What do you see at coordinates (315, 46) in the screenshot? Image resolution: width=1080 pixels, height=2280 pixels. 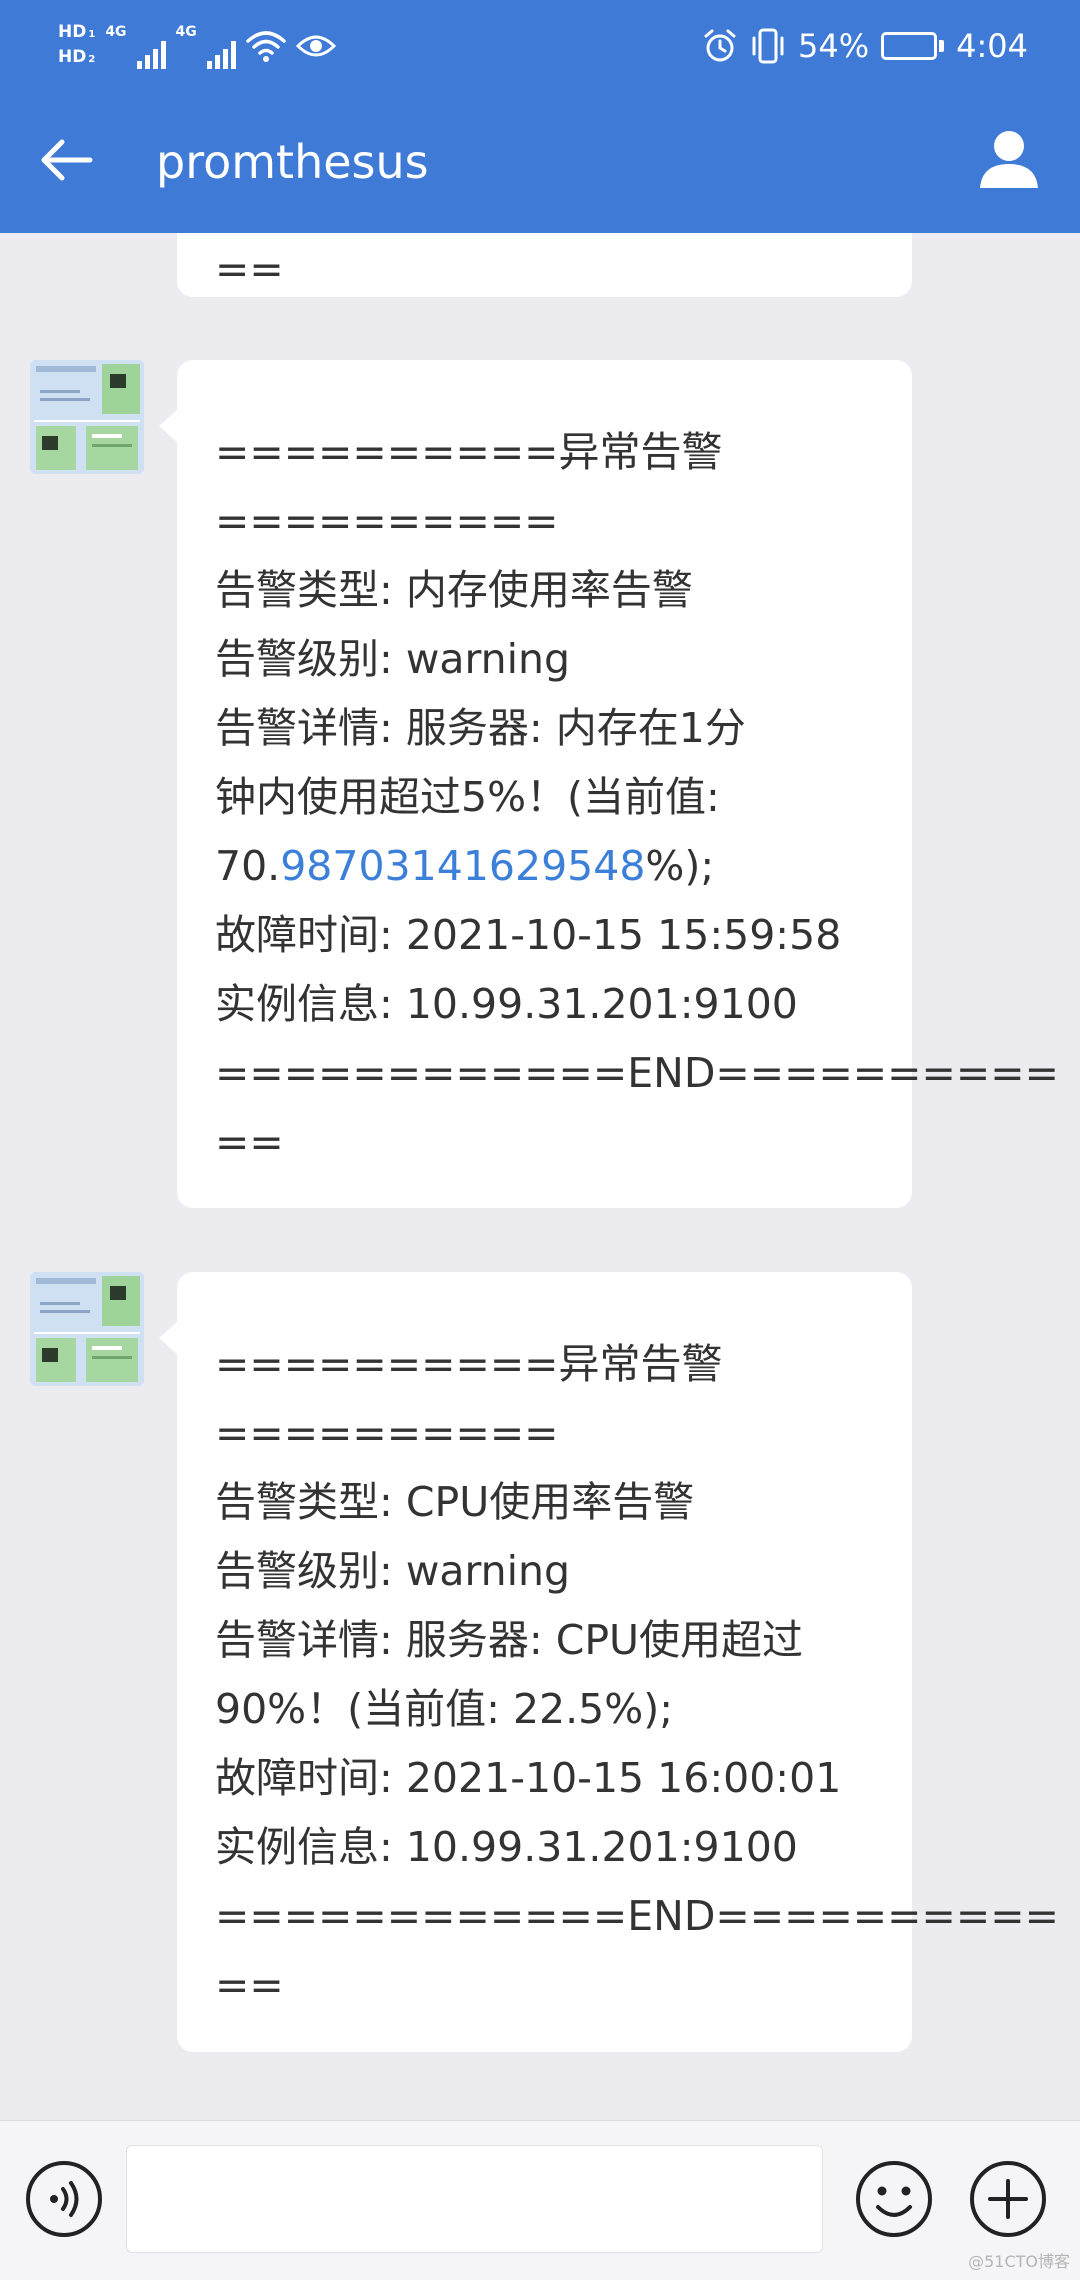 I see `eye-icon` at bounding box center [315, 46].